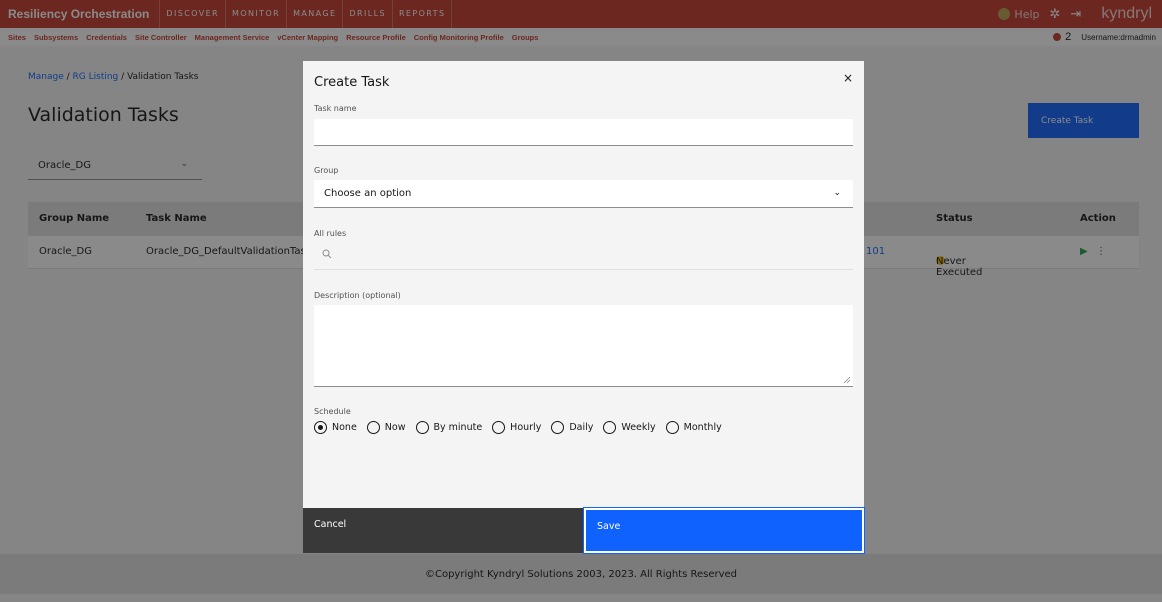  I want to click on resize-grip-icon, so click(847, 380).